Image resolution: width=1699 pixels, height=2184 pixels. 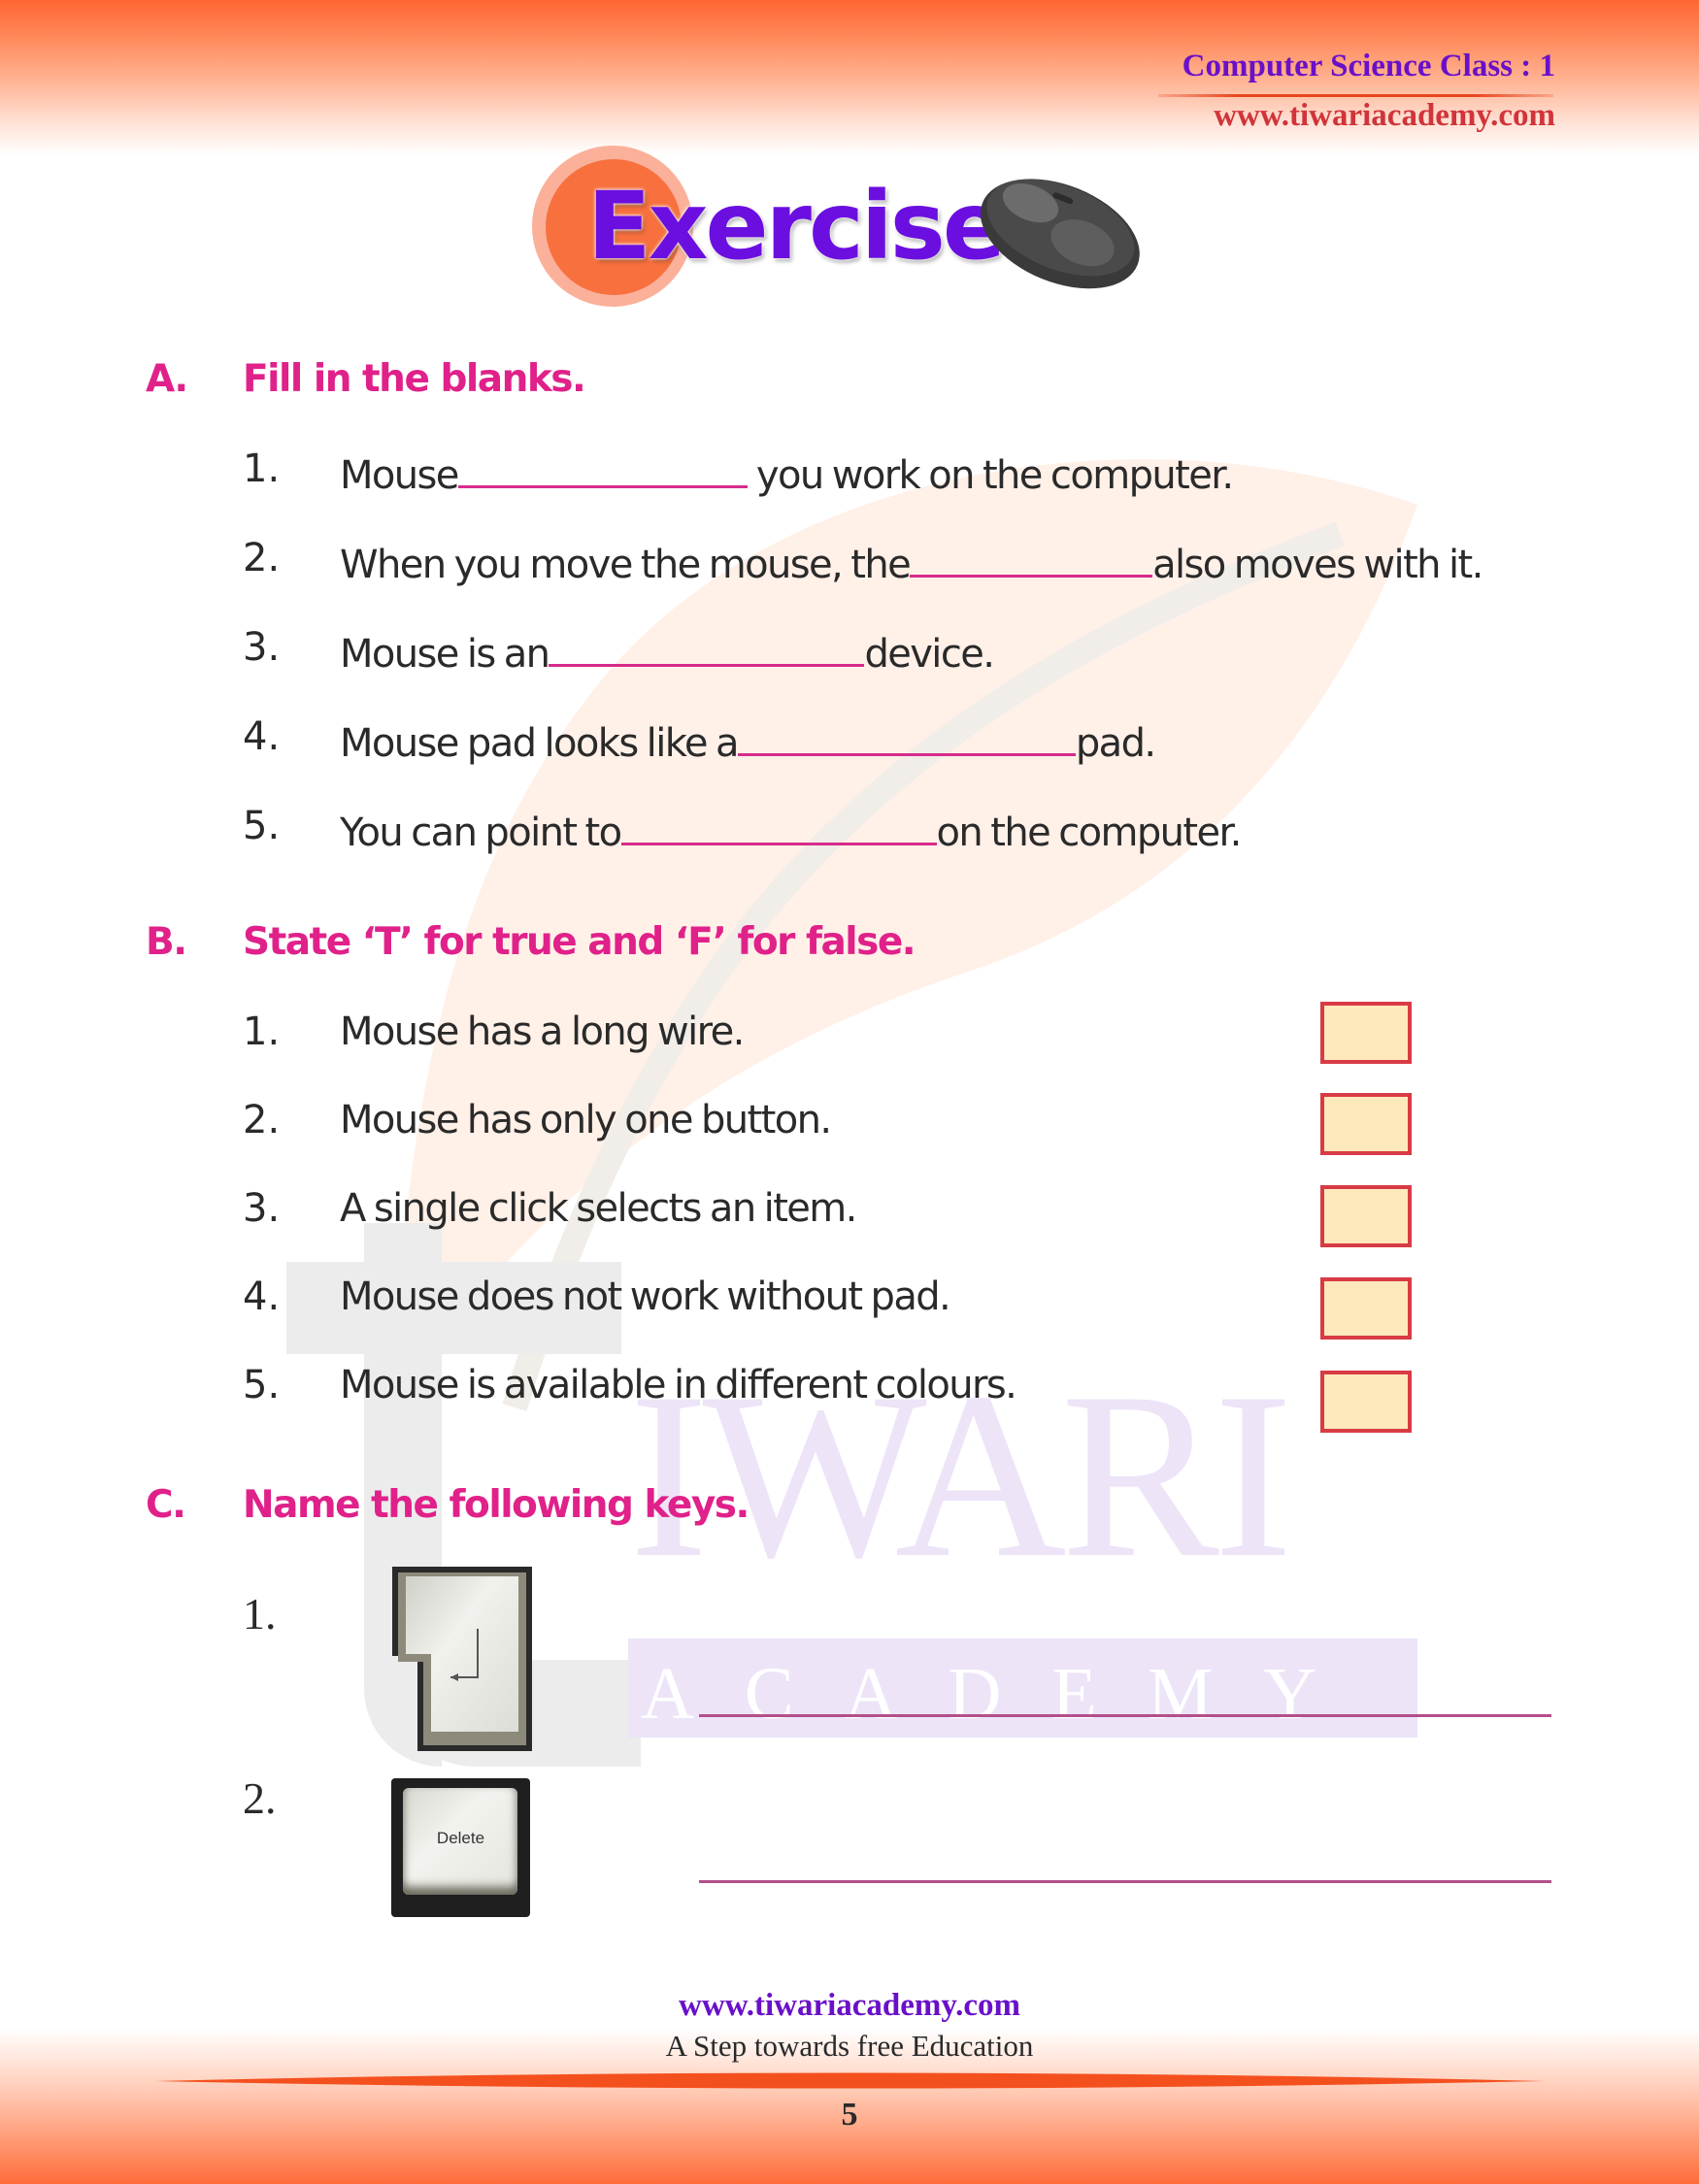 I want to click on fill-blank-number: 2., so click(x=262, y=558).